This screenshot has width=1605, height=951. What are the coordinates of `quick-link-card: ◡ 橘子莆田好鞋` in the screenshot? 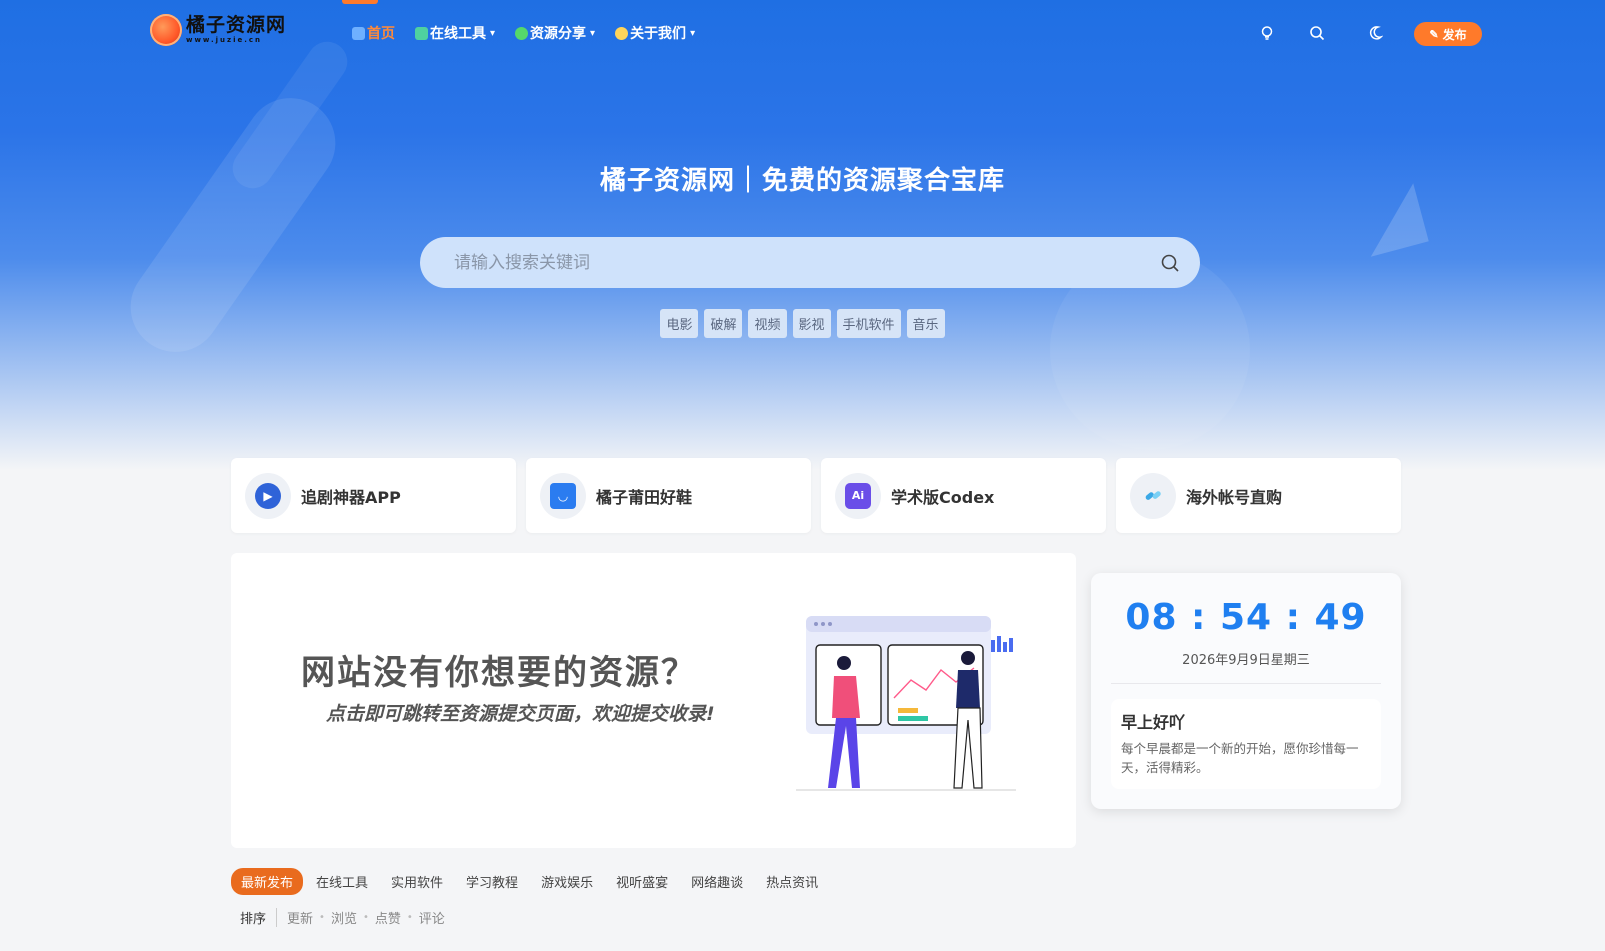 It's located at (668, 495).